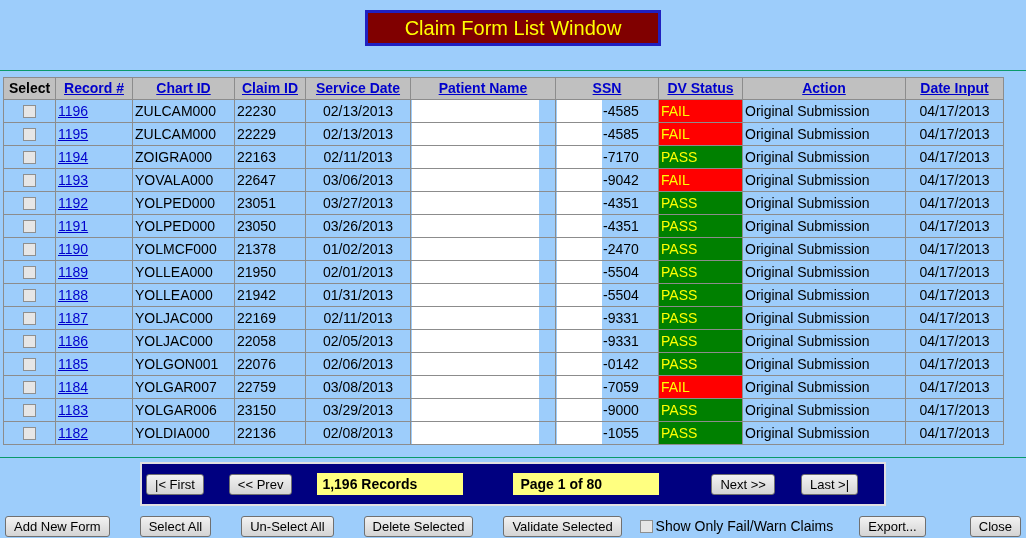 This screenshot has height=538, width=1026. I want to click on ssn: -9000, so click(621, 410).